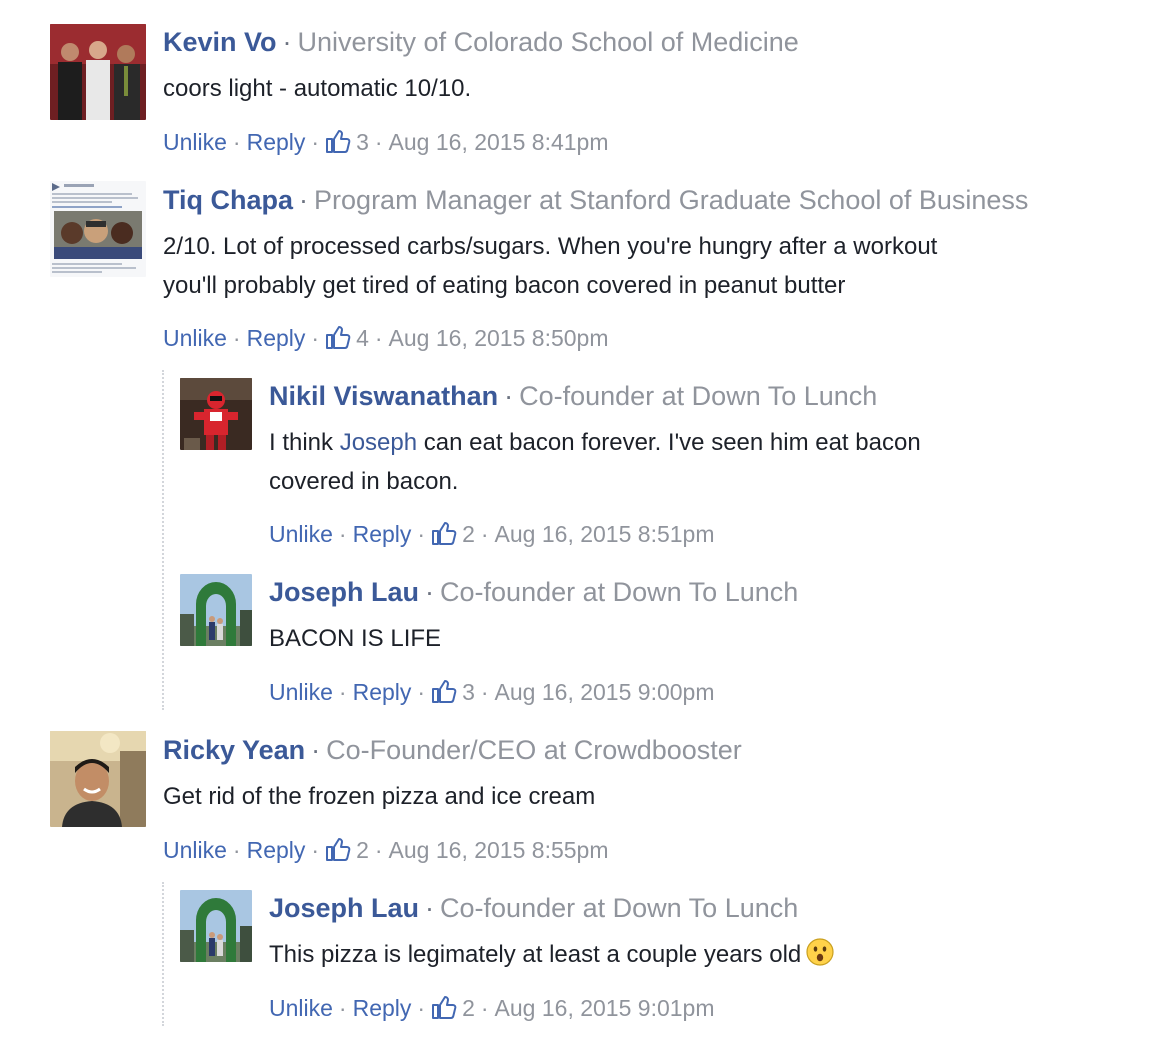 This screenshot has height=1040, width=1164. I want to click on comment-text: coors light - automatic 10/10., so click(317, 88).